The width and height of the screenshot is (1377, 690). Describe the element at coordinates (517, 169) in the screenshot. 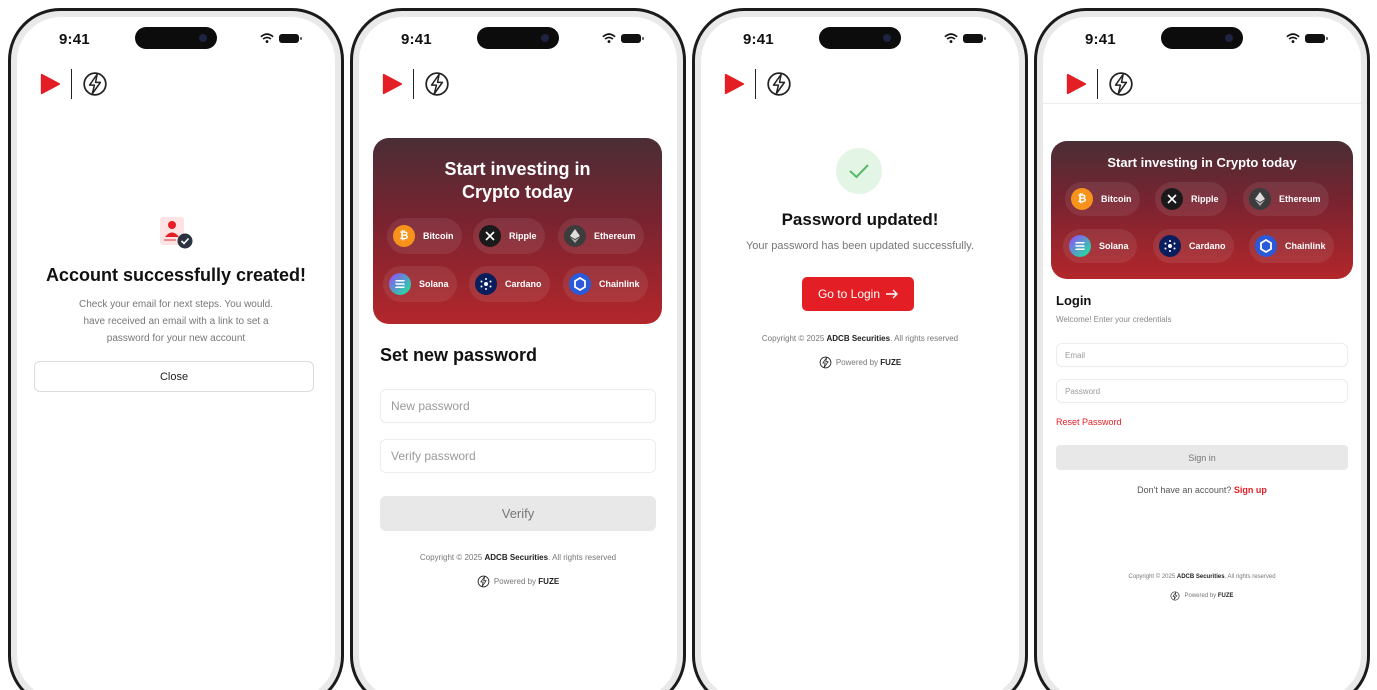

I see `promo-title-line: Start investing in` at that location.